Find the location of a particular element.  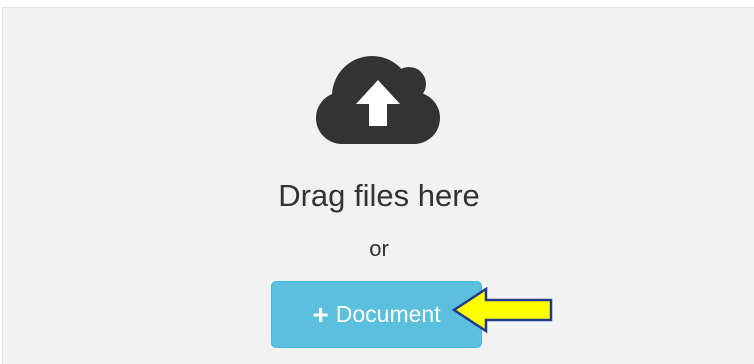

or-separator: or is located at coordinates (379, 248).